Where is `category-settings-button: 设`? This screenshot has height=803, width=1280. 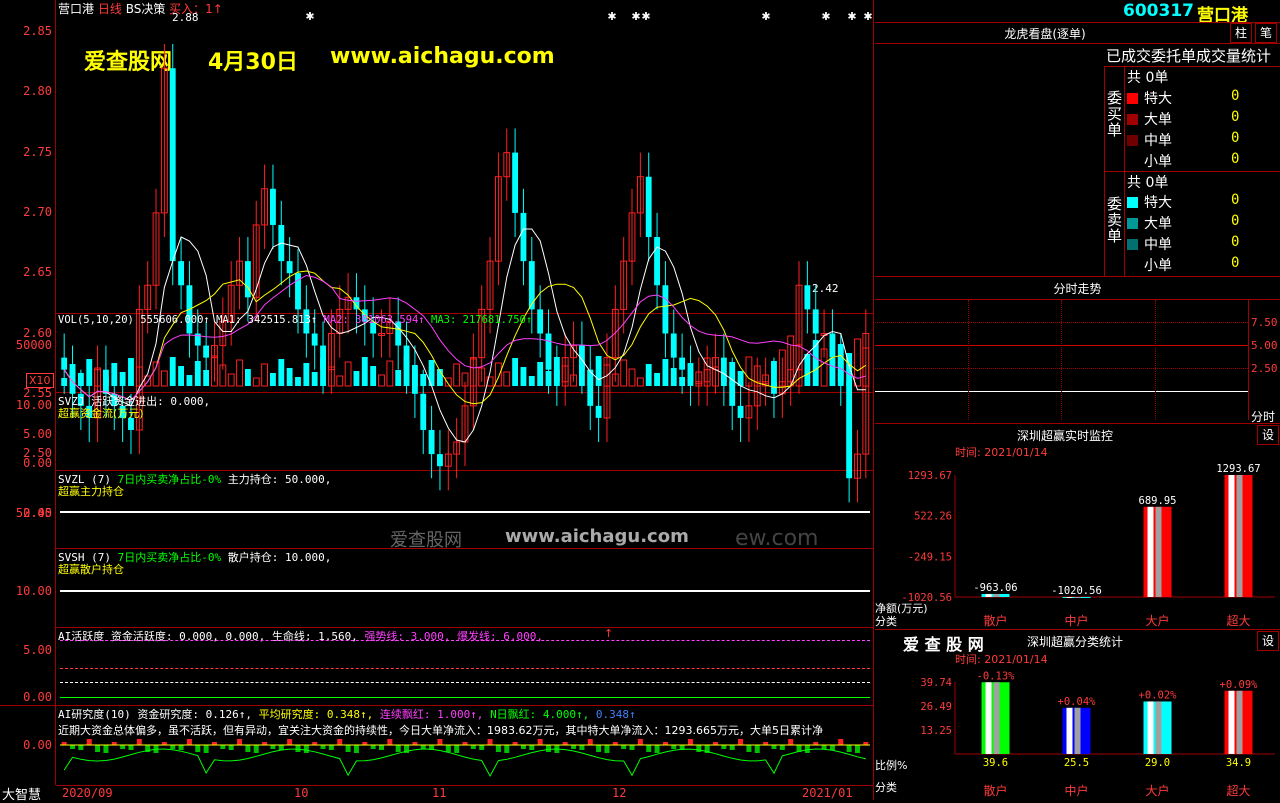
category-settings-button: 设 is located at coordinates (1268, 641).